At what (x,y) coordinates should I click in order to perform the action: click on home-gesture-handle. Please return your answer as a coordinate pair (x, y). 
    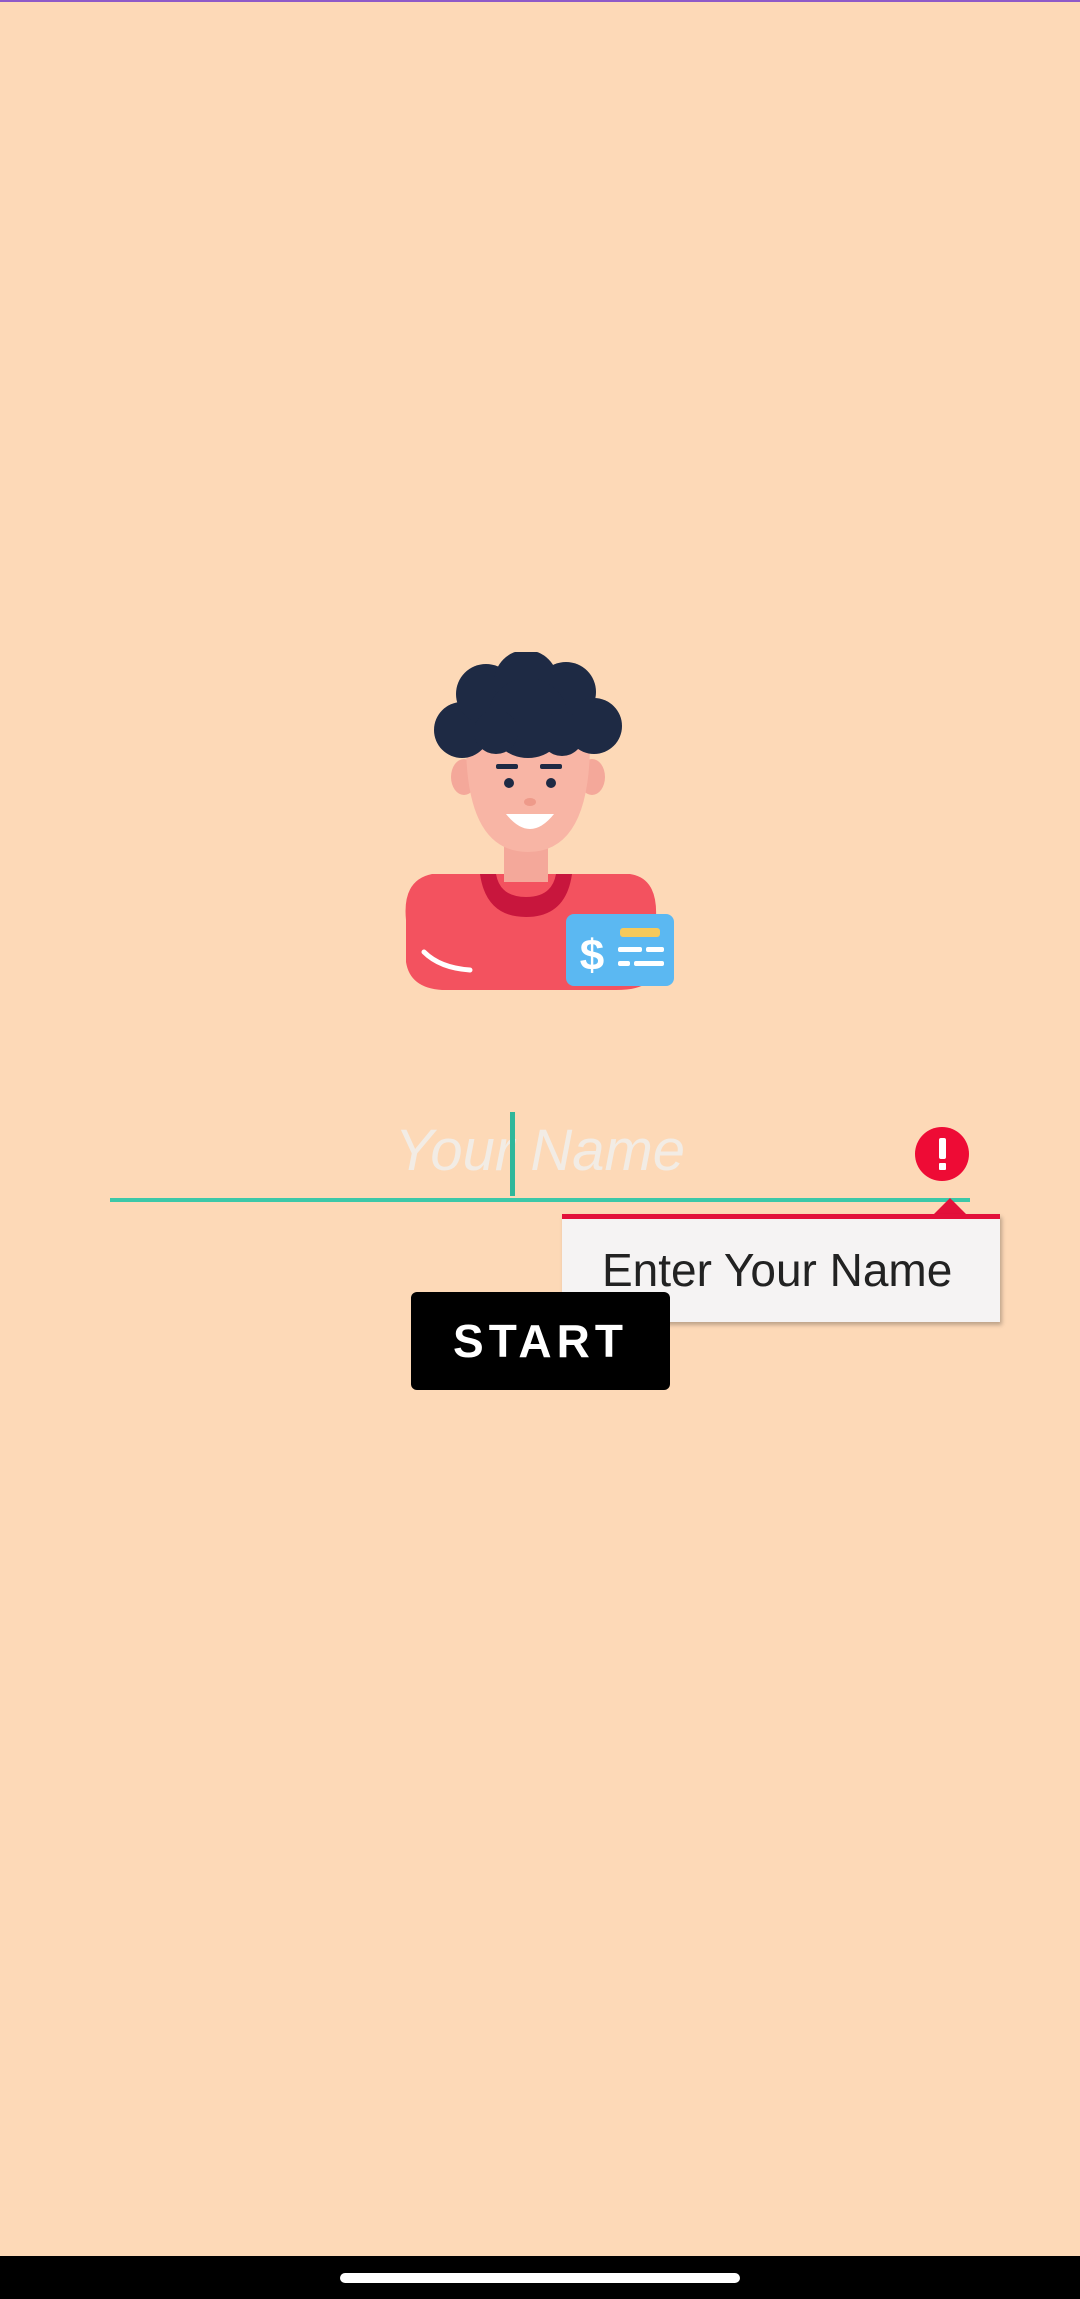
    Looking at the image, I should click on (540, 2278).